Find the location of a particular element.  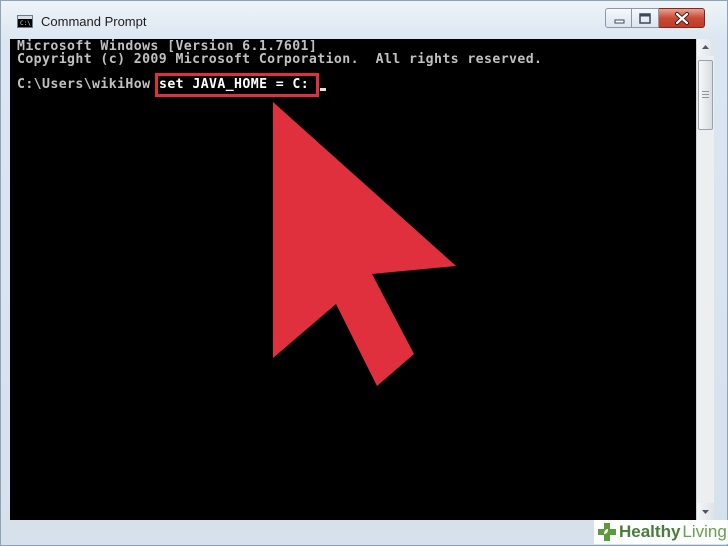

red-cursor-arrow-icon is located at coordinates (364, 244).